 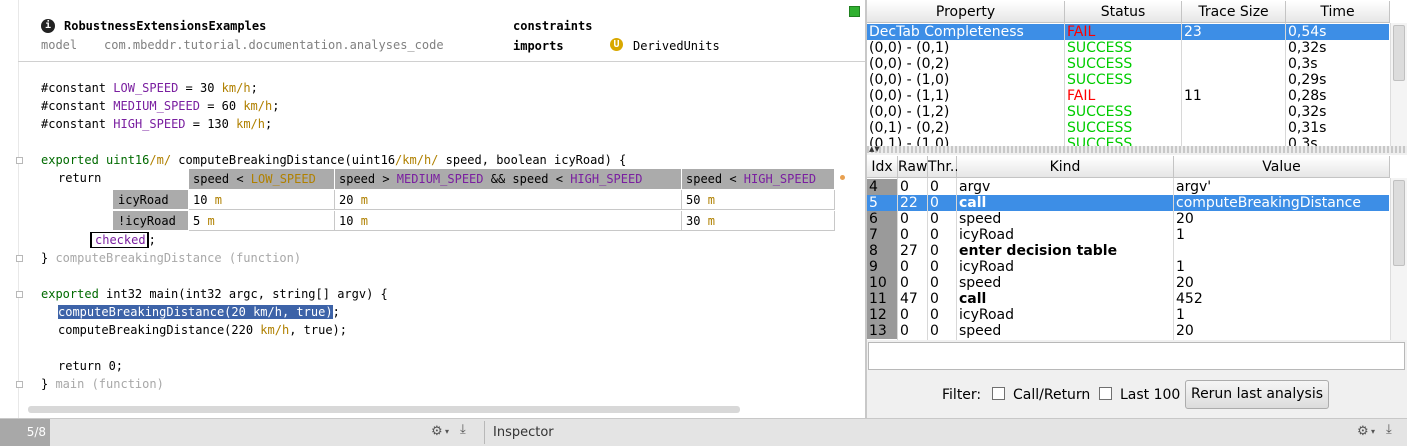 What do you see at coordinates (552, 26) in the screenshot?
I see `constraints-label: constraints` at bounding box center [552, 26].